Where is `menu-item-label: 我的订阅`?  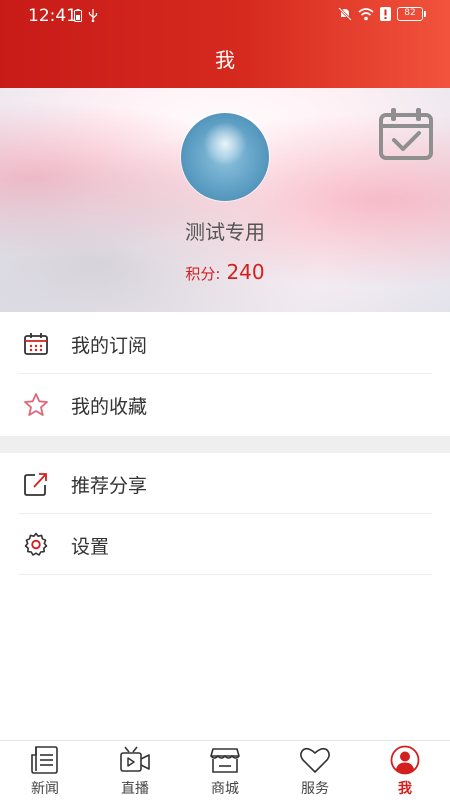
menu-item-label: 我的订阅 is located at coordinates (109, 346).